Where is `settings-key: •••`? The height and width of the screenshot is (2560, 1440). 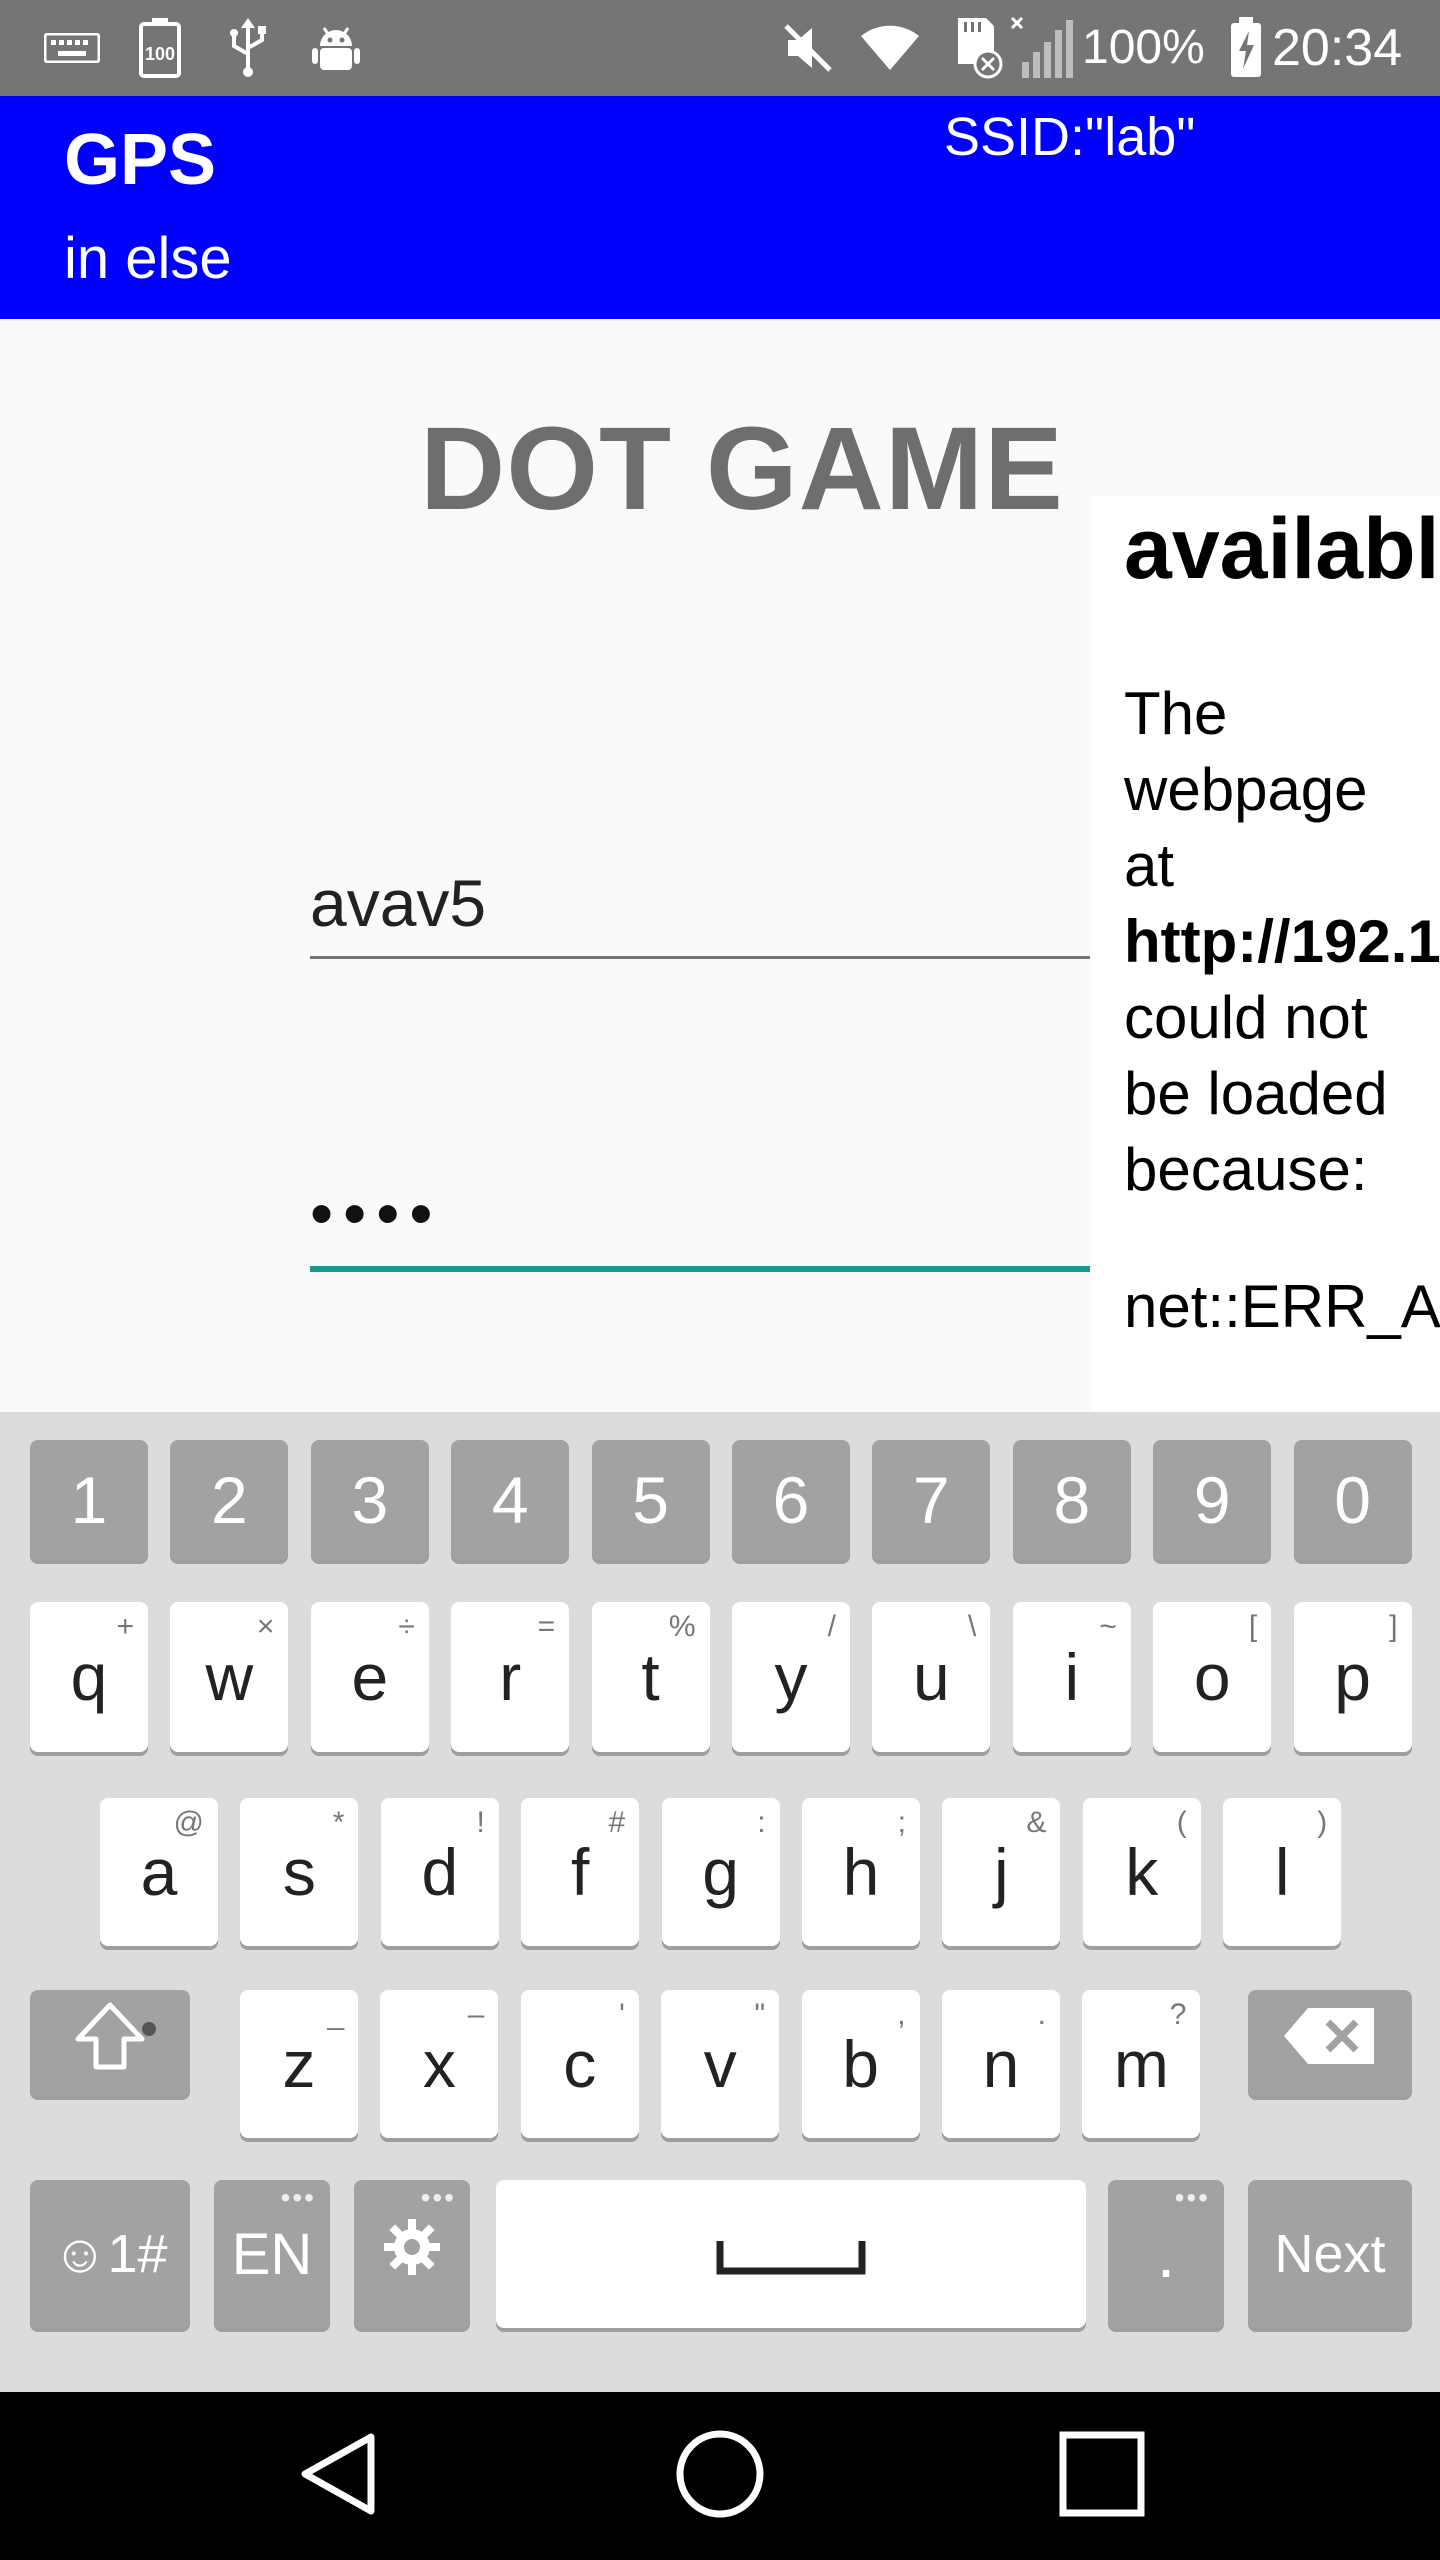 settings-key: ••• is located at coordinates (412, 2254).